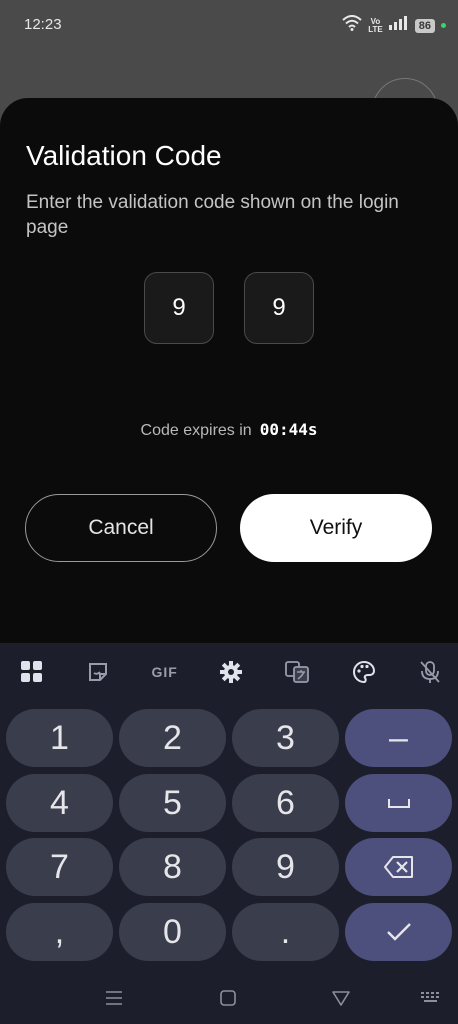 This screenshot has height=1024, width=458. Describe the element at coordinates (114, 1000) in the screenshot. I see `menu-nav-icon` at that location.